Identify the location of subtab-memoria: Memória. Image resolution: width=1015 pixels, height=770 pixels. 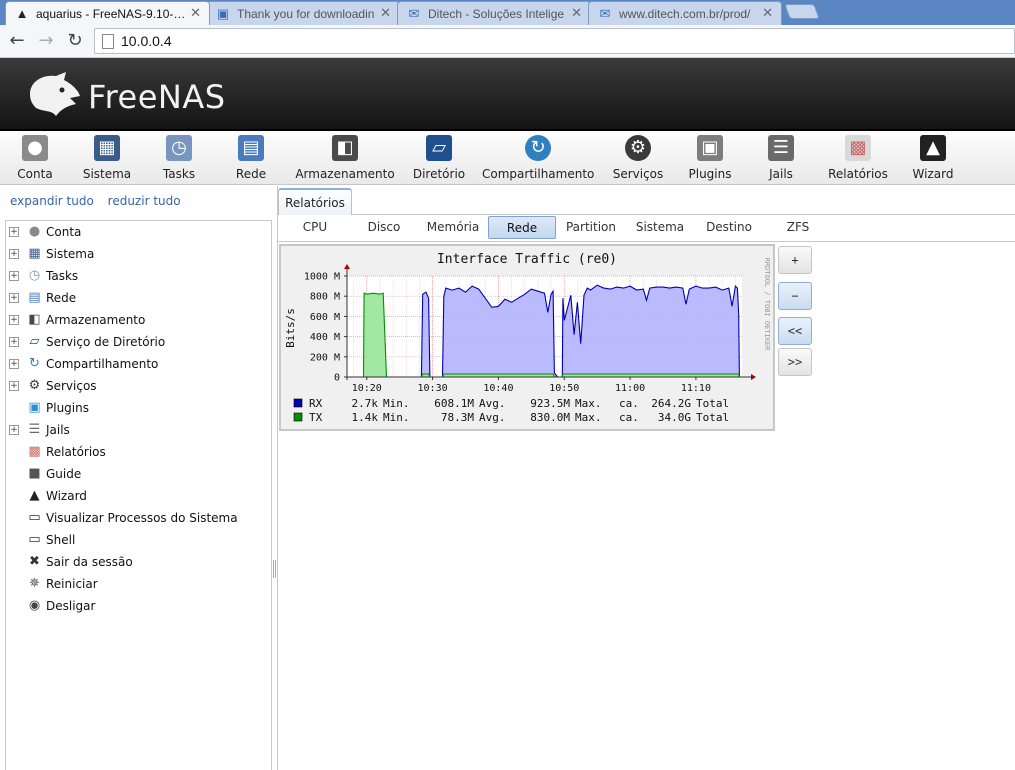
(453, 227).